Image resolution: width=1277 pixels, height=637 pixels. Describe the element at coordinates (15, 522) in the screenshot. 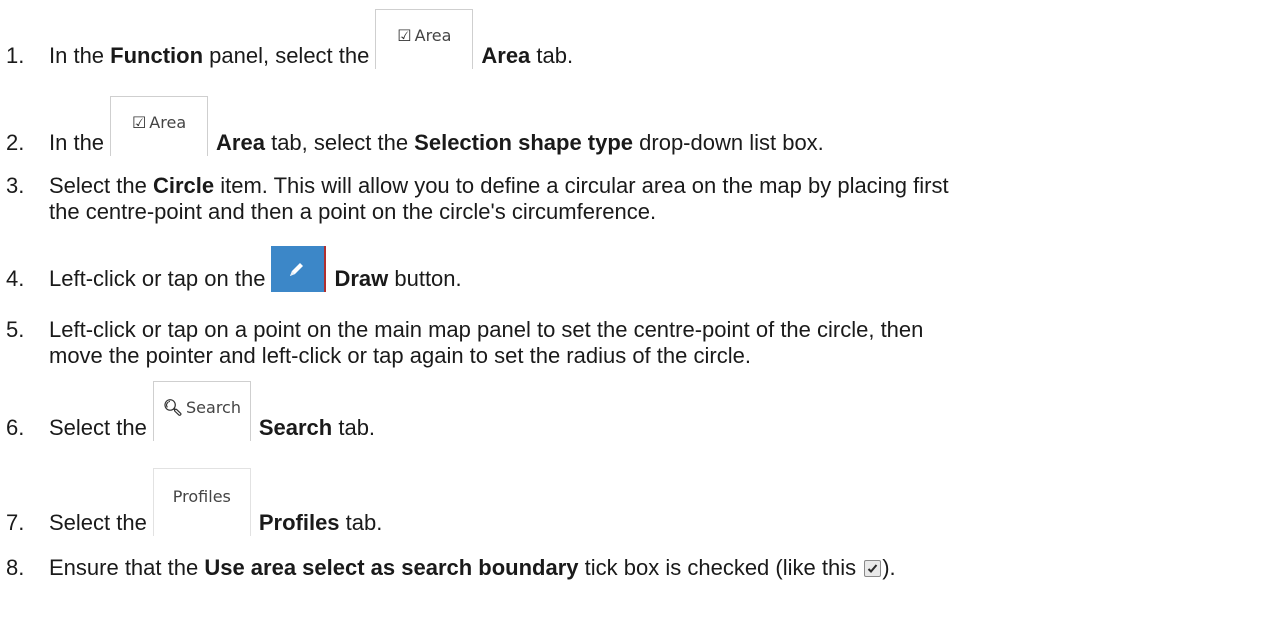

I see `step-number: 7.` at that location.